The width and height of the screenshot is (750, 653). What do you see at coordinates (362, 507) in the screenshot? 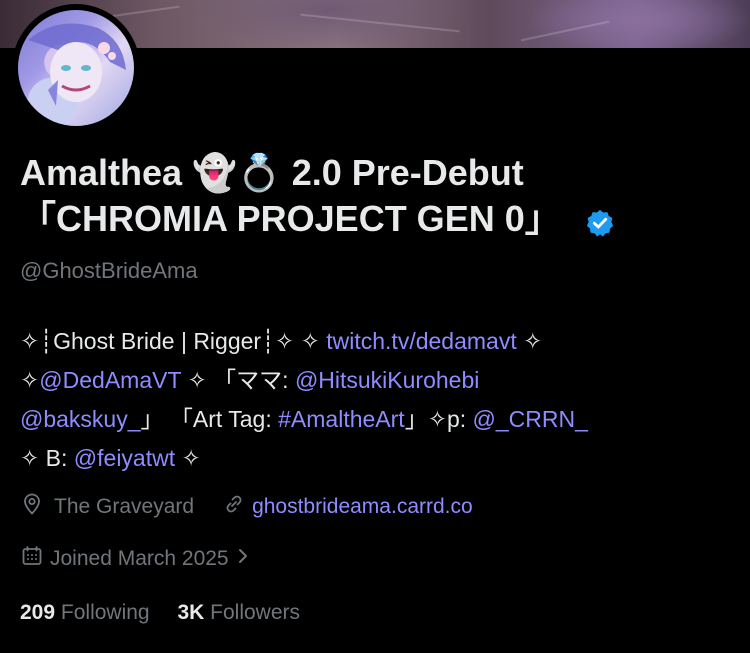
I see `website-link: ghostbrideama.carrd.co` at bounding box center [362, 507].